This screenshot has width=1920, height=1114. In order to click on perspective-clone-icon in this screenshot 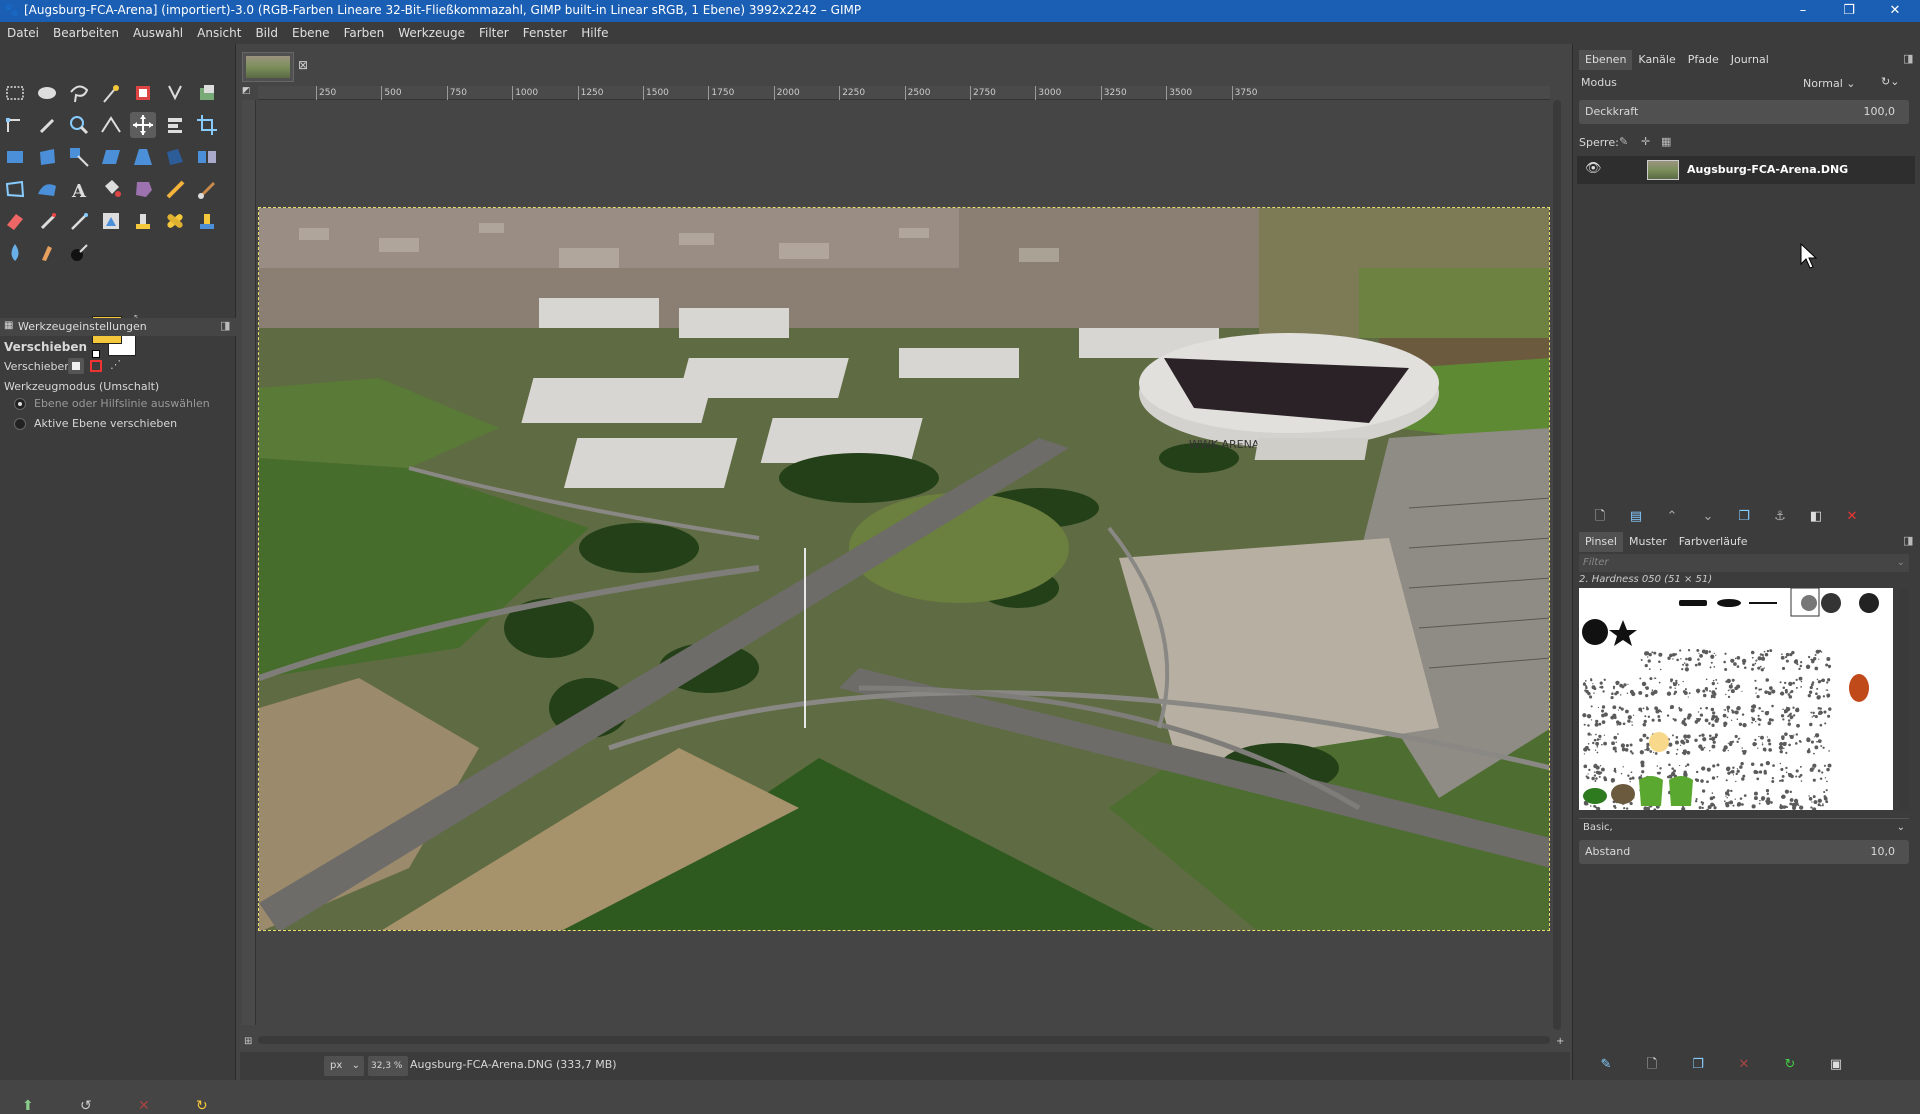, I will do `click(207, 221)`.